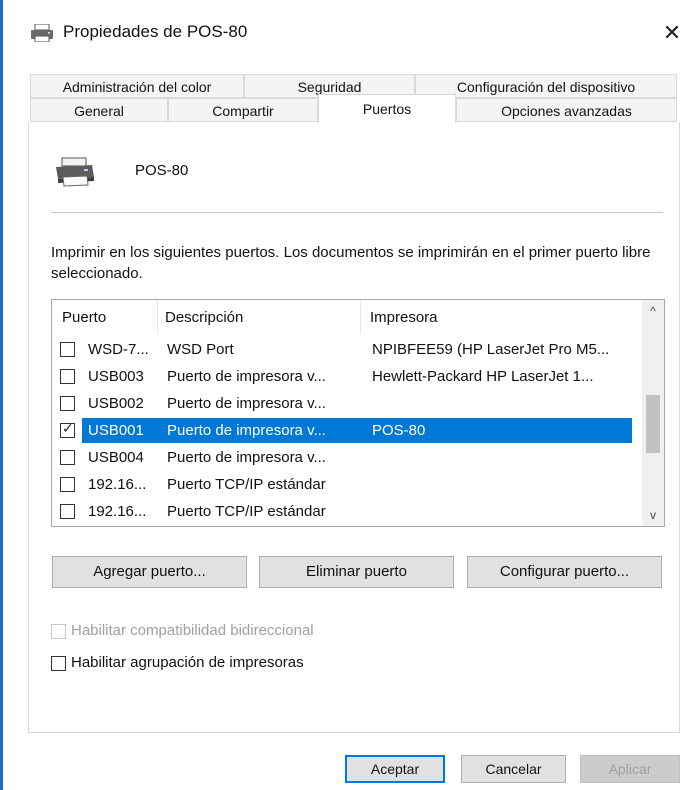  I want to click on cancel-button: Cancelar, so click(513, 769).